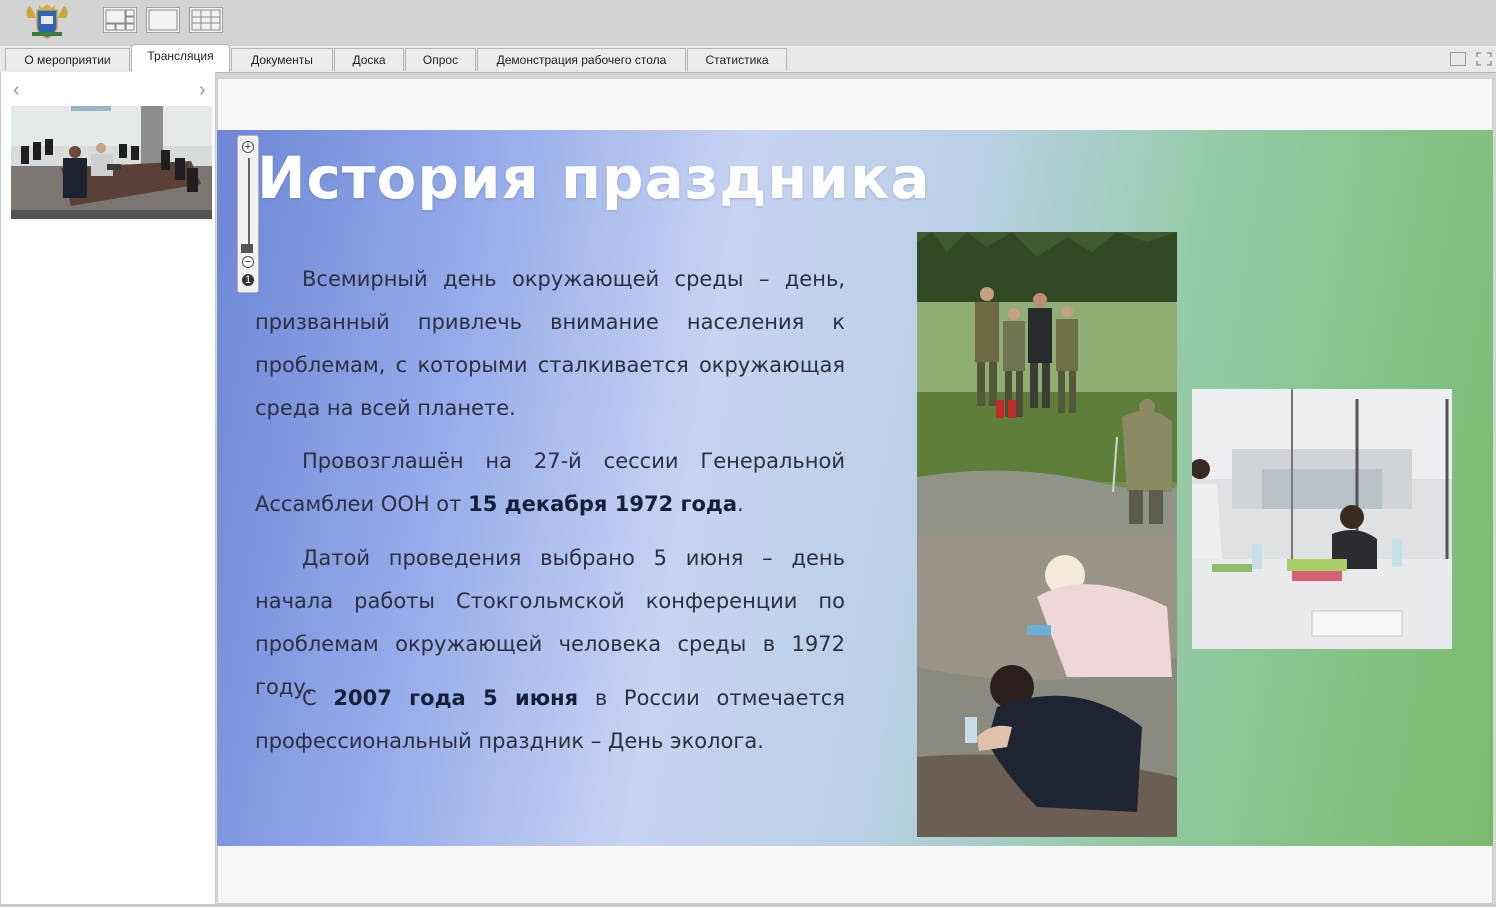  I want to click on top-toolbar, so click(748, 23).